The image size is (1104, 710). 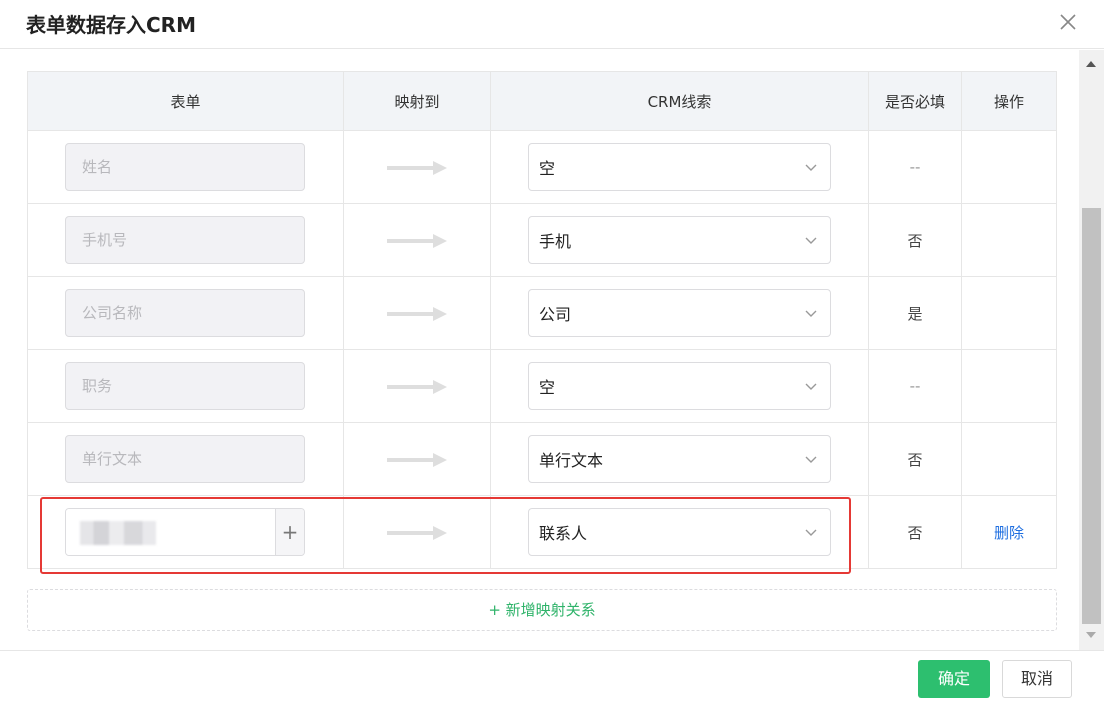 I want to click on crm-field-select: 公司, so click(x=679, y=313).